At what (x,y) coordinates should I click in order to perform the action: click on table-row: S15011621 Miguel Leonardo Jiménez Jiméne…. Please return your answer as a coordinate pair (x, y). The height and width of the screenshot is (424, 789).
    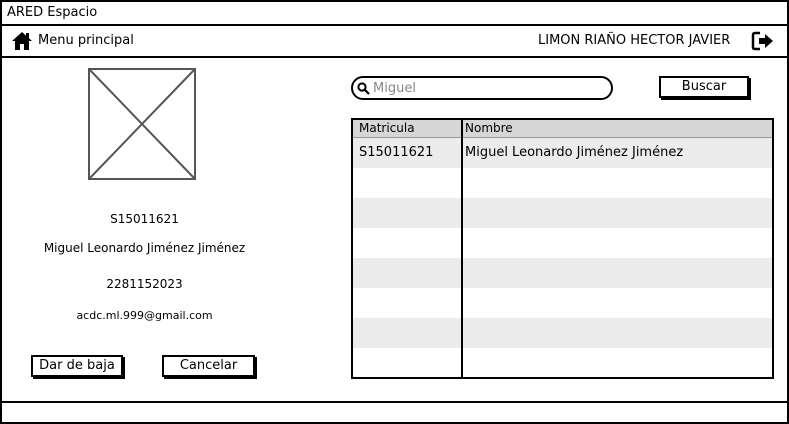
    Looking at the image, I should click on (562, 153).